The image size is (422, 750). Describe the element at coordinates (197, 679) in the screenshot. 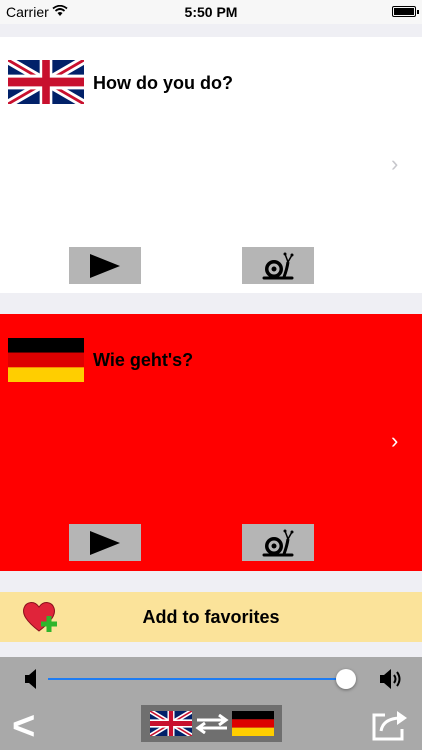

I see `volume-slider-fill` at that location.